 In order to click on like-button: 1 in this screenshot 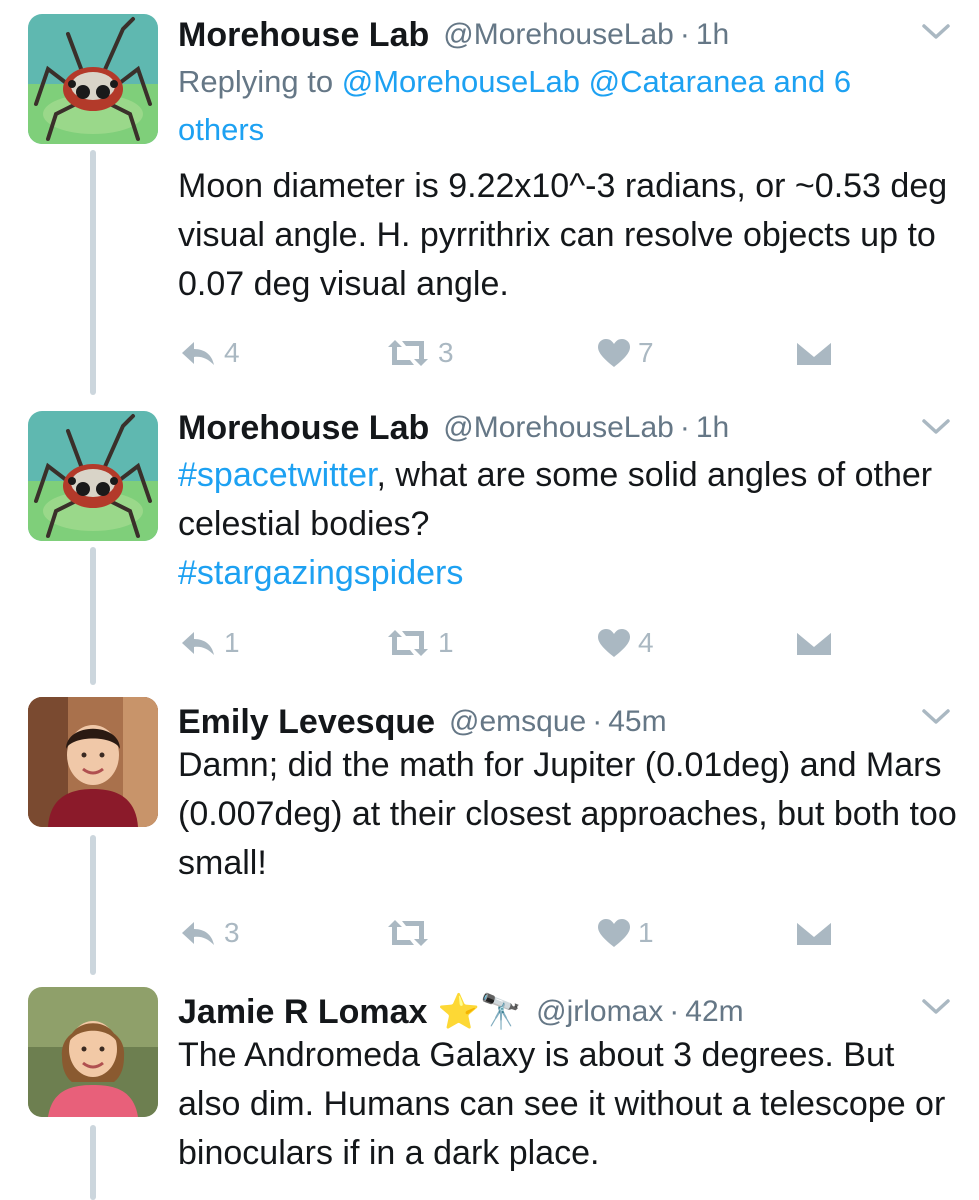, I will do `click(625, 933)`.